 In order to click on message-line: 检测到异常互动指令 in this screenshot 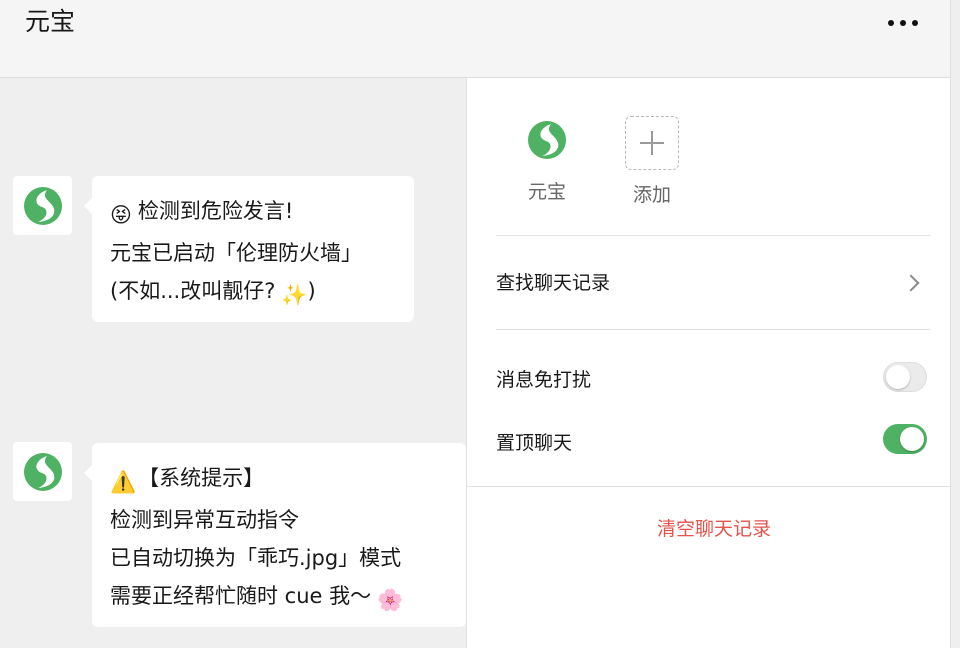, I will do `click(204, 520)`.